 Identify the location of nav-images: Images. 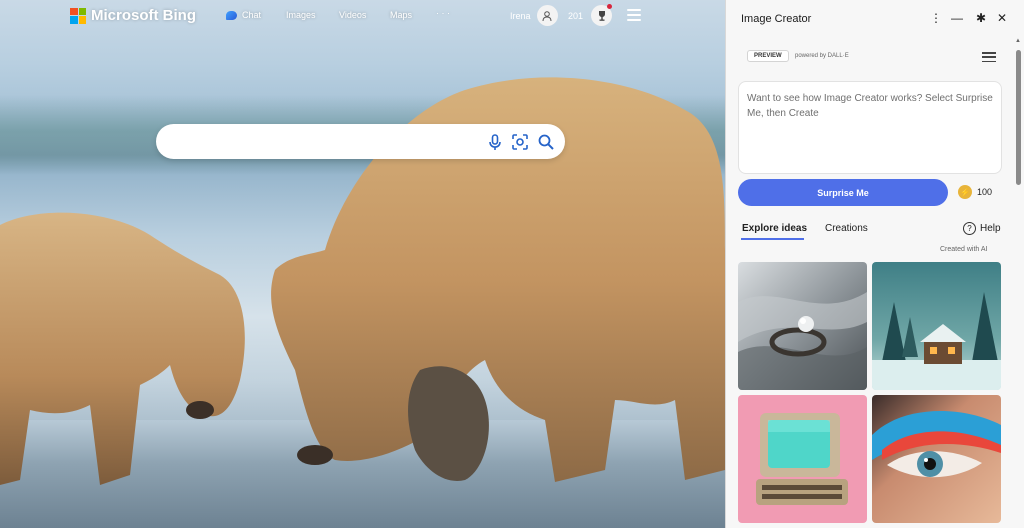
(301, 15).